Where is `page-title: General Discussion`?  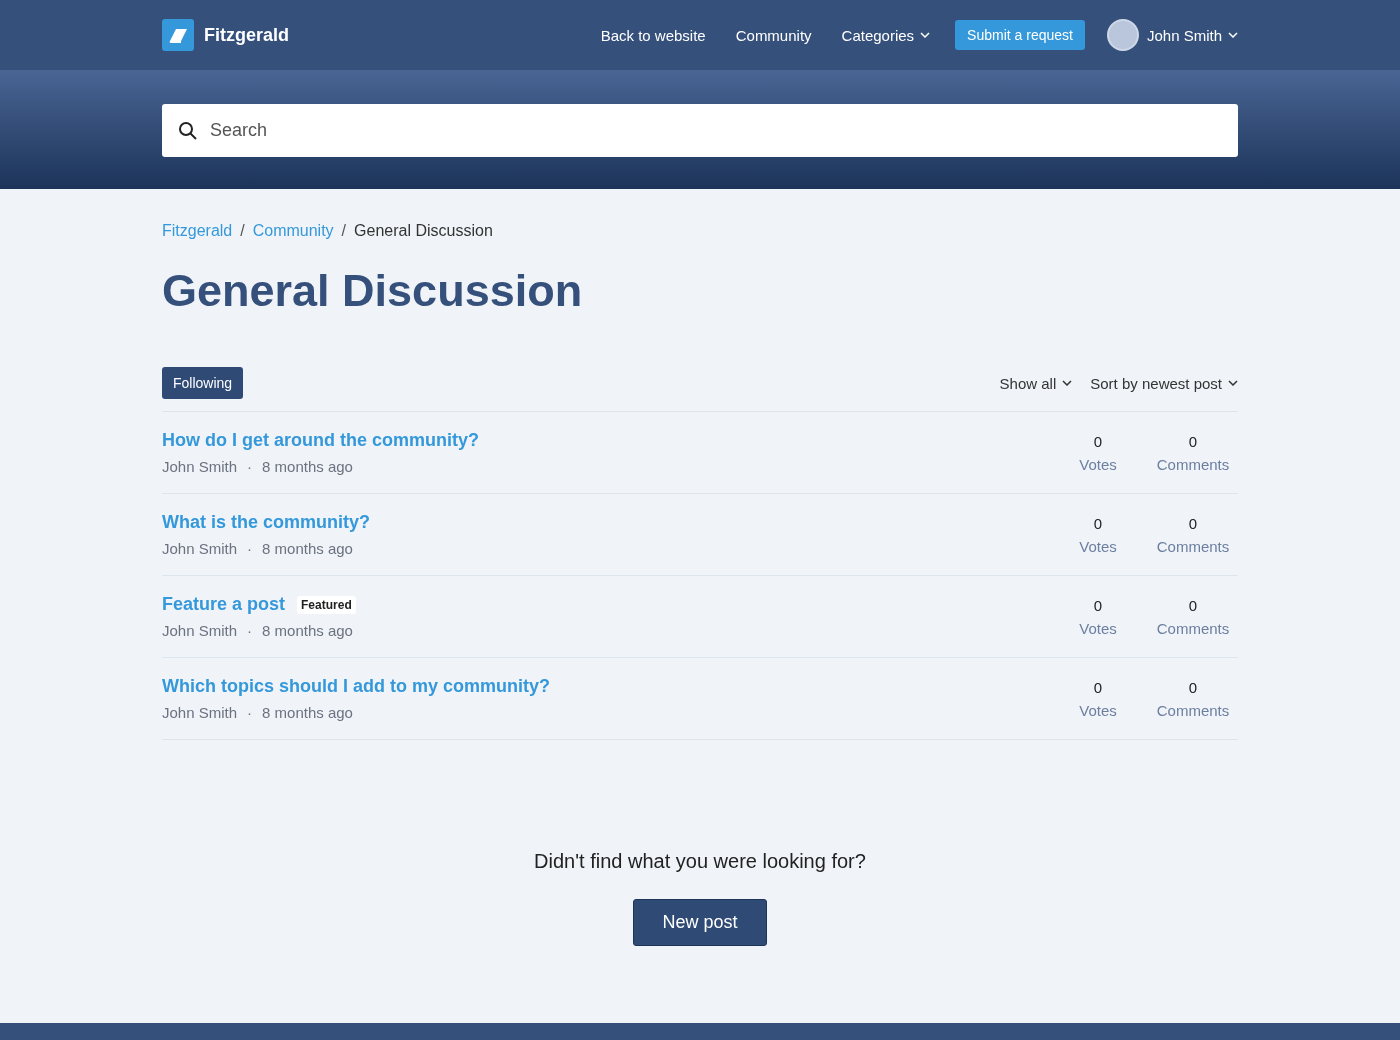 page-title: General Discussion is located at coordinates (373, 291).